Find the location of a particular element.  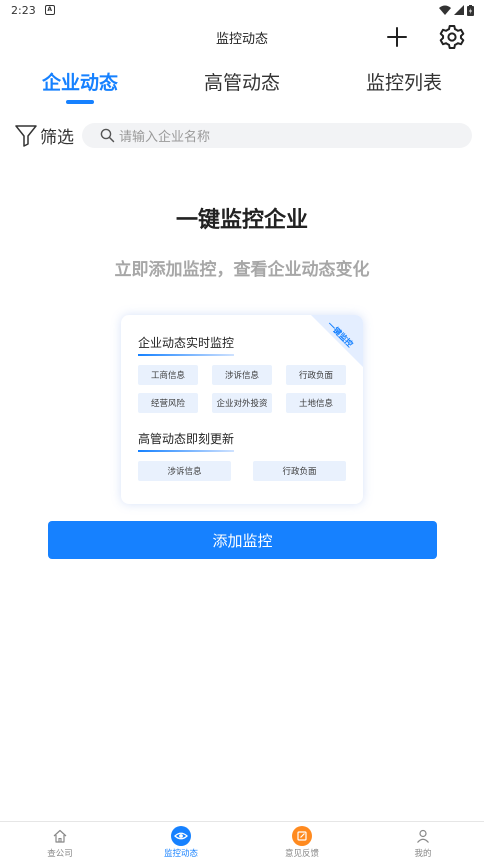

tab-indicator is located at coordinates (80, 102).